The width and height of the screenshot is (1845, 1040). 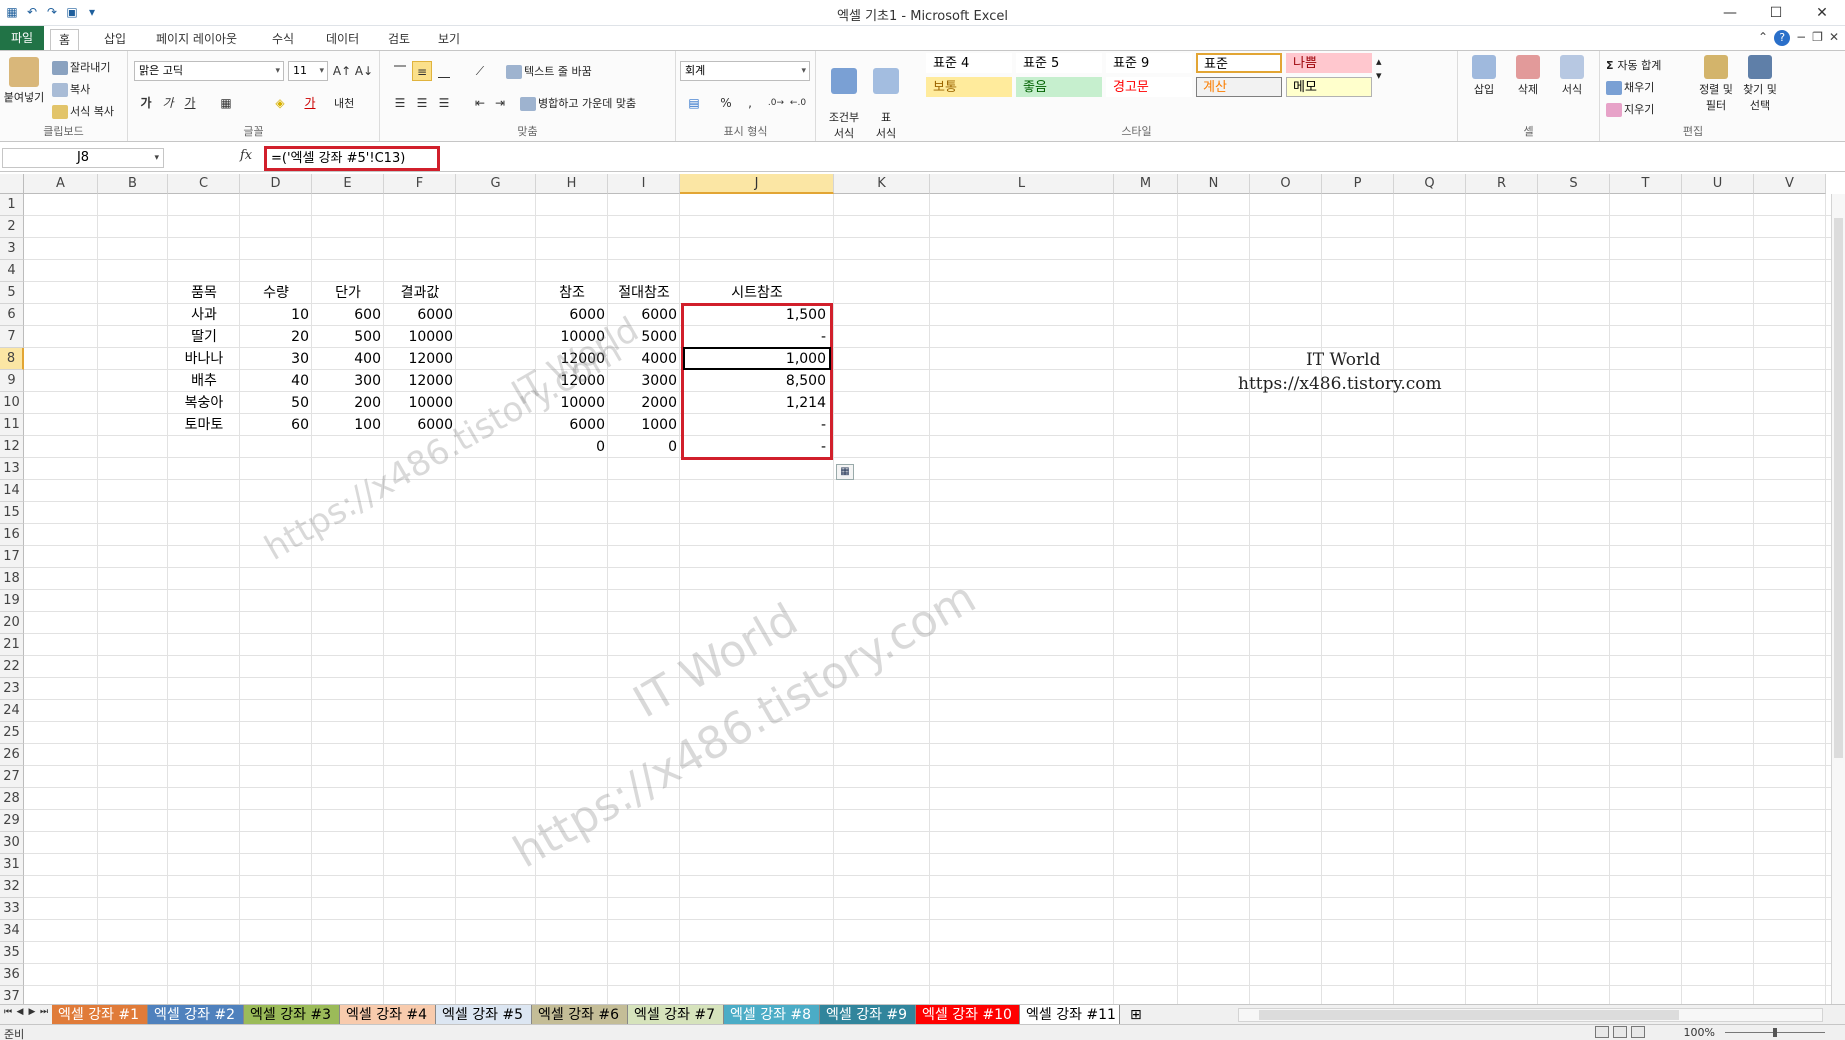 What do you see at coordinates (968, 1015) in the screenshot?
I see `sheet-tab-10: 엑셀 강좌 #10` at bounding box center [968, 1015].